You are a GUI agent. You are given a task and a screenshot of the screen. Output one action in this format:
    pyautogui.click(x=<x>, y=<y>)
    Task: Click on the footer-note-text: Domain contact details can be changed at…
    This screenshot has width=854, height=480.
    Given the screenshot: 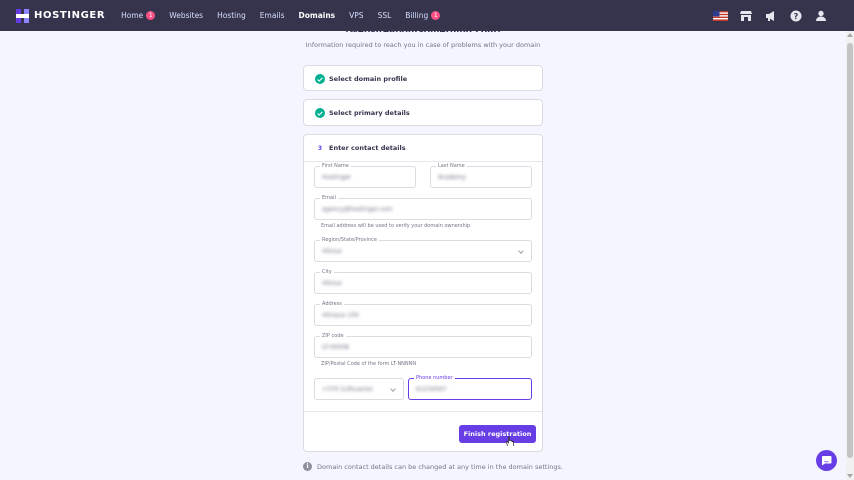 What is the action you would take?
    pyautogui.click(x=440, y=466)
    